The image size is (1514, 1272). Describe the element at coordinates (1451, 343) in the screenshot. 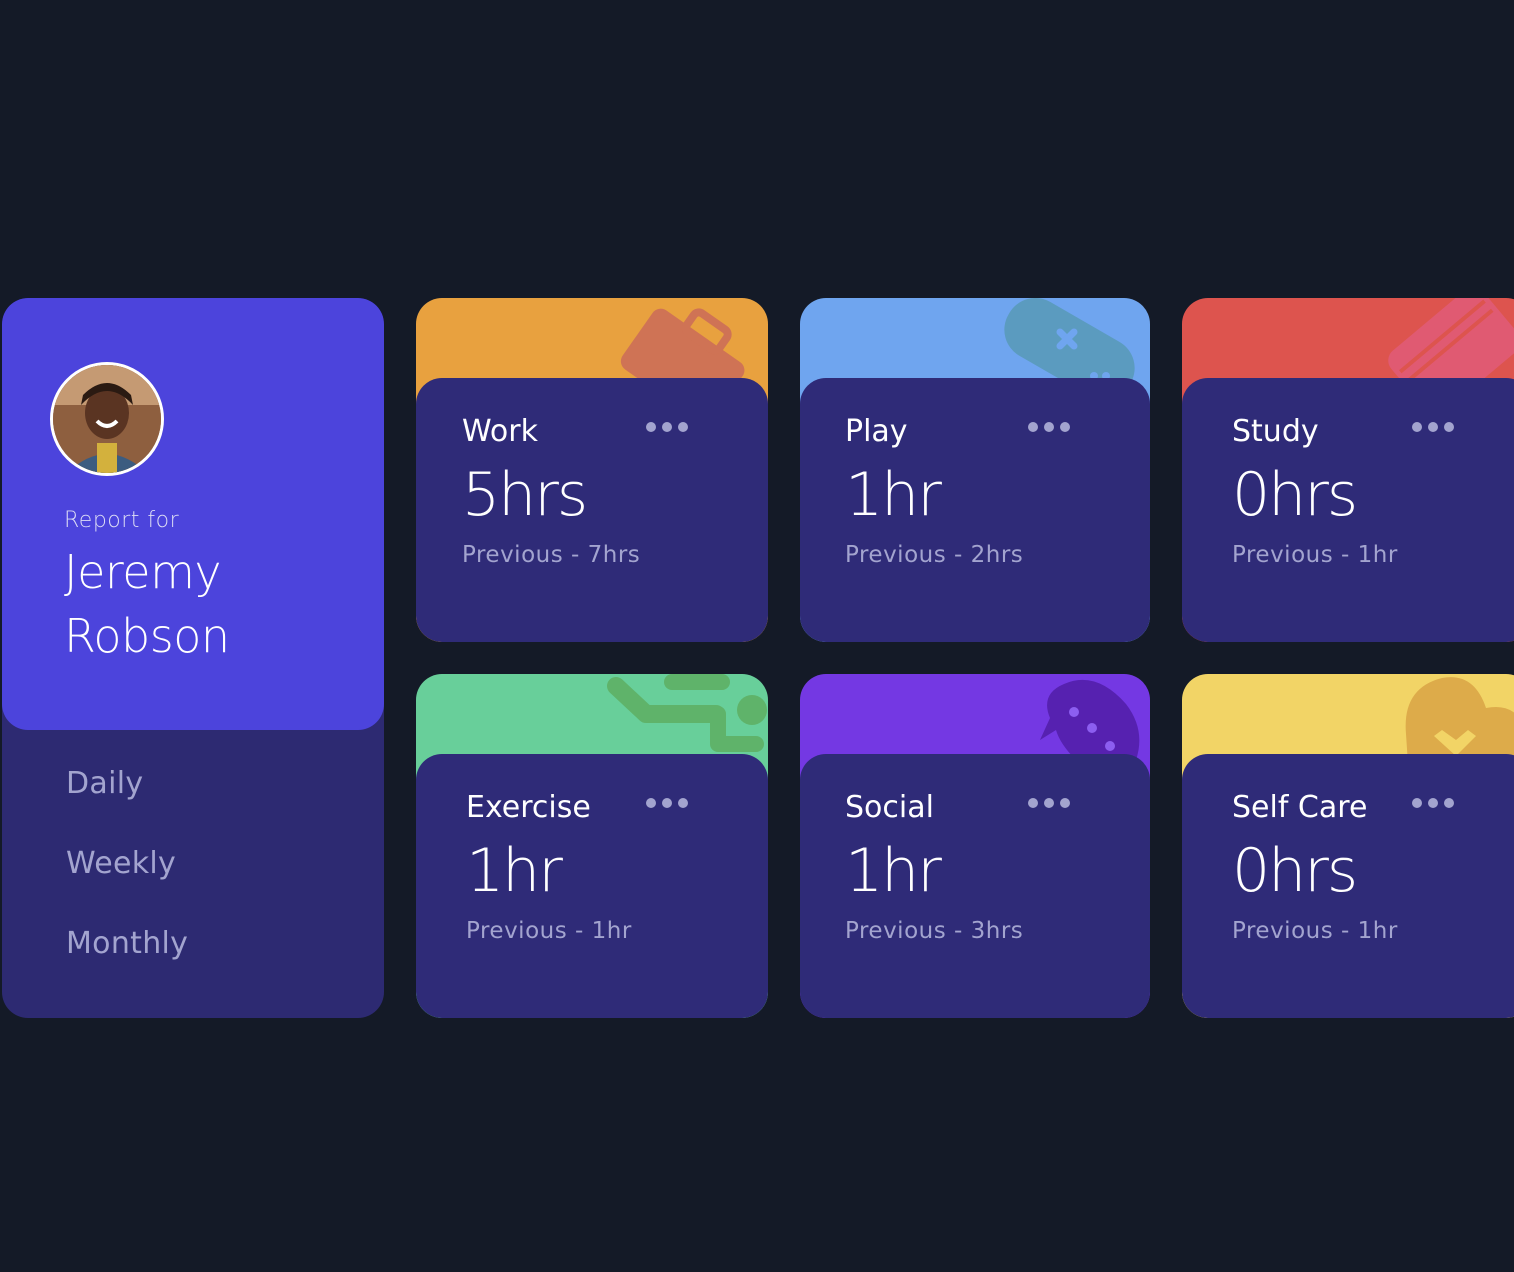

I see `book-icon` at that location.